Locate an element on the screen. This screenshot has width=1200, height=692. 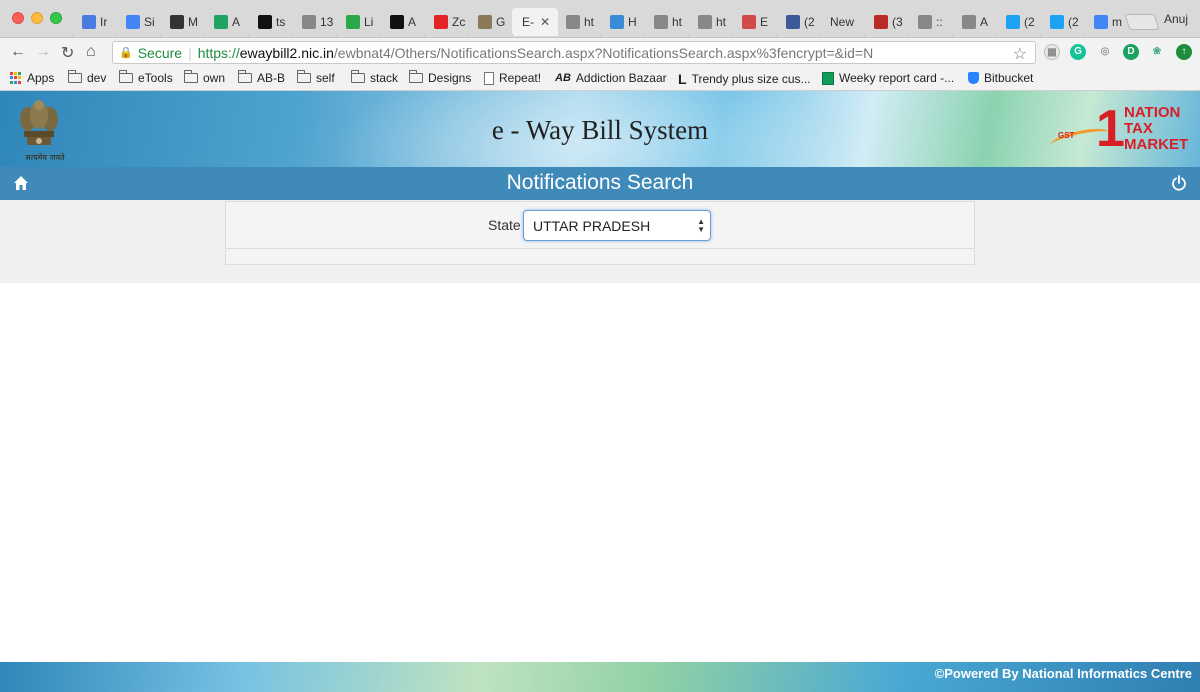
tab-title: Li is located at coordinates (369, 22).